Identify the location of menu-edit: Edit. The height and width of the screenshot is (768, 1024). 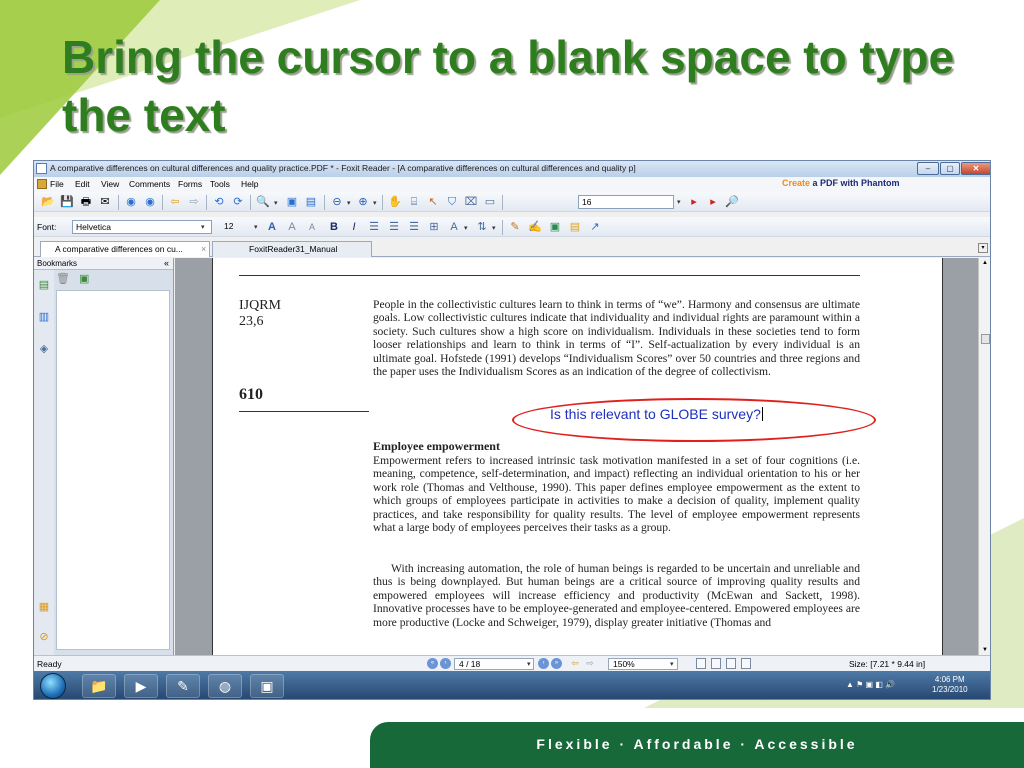
(82, 184).